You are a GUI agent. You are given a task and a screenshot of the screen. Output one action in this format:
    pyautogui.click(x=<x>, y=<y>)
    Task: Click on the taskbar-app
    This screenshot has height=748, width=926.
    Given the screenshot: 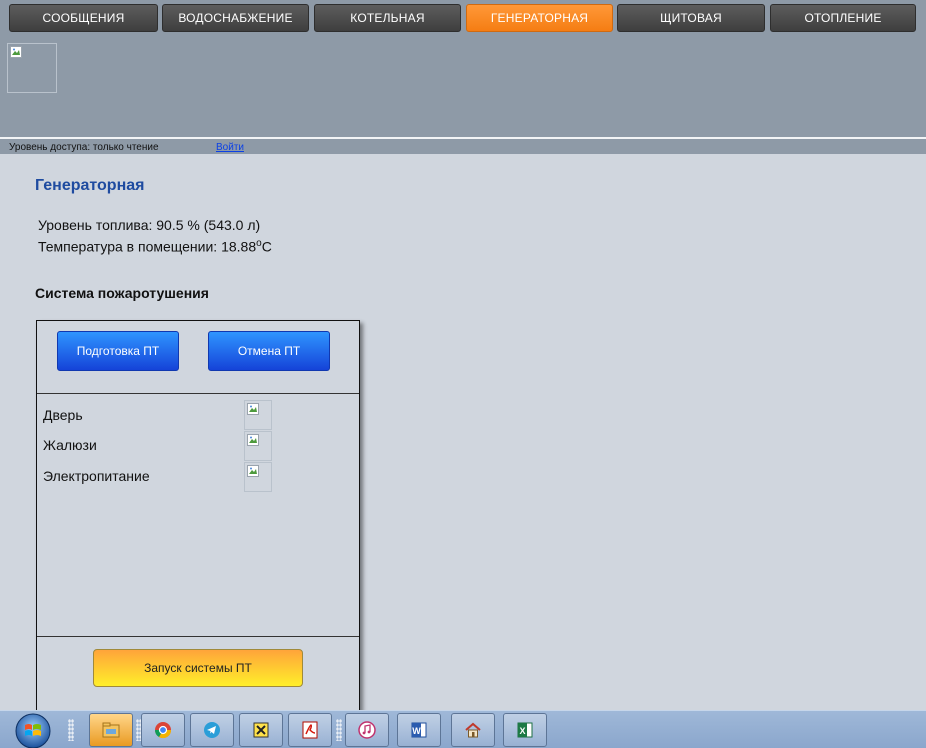 What is the action you would take?
    pyautogui.click(x=261, y=730)
    